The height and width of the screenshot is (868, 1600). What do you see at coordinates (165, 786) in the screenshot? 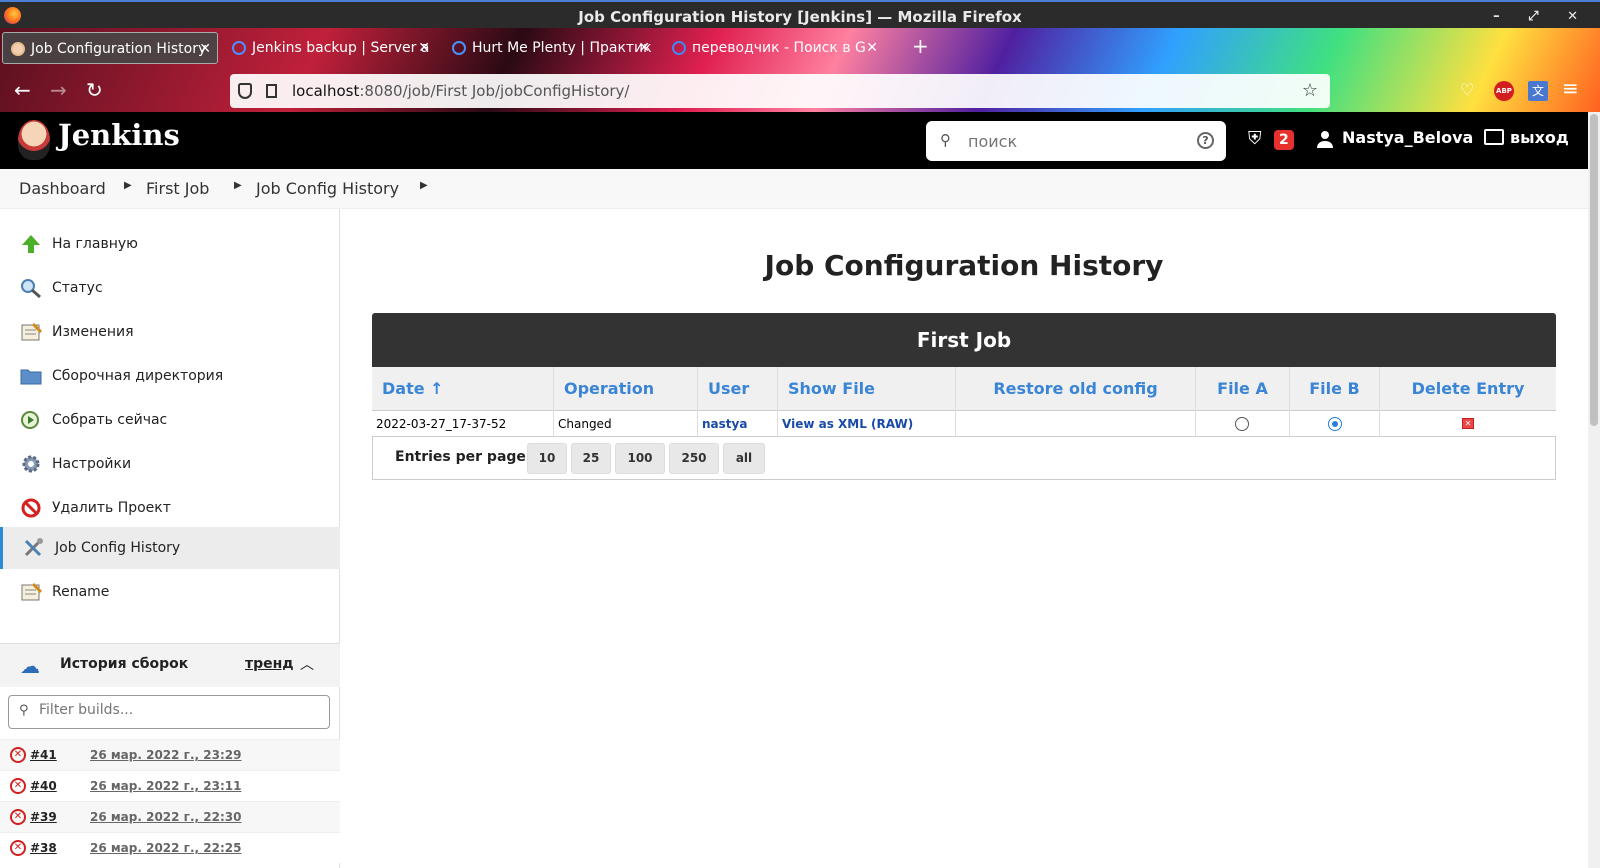
I see `build-date-link: 26 мар. 2022 г., 23:11` at bounding box center [165, 786].